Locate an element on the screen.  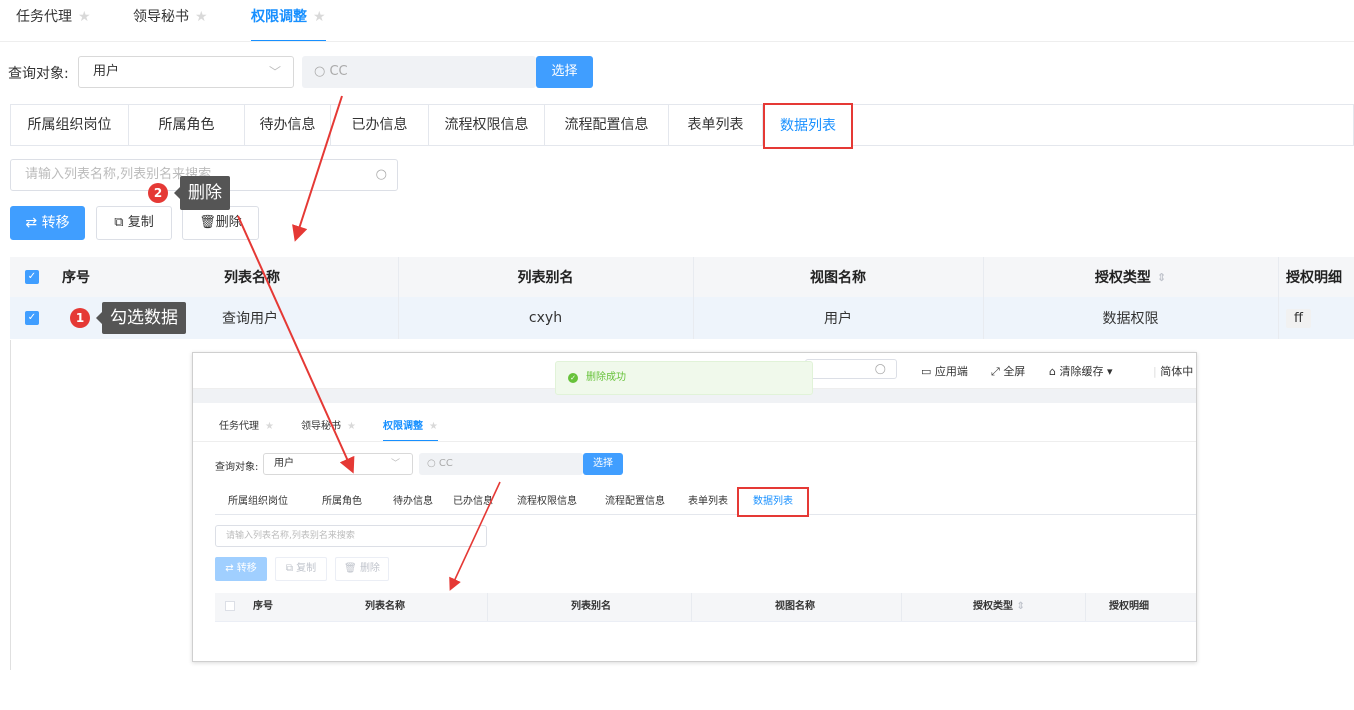
arrow-to-subtab is located at coordinates (317, 168).